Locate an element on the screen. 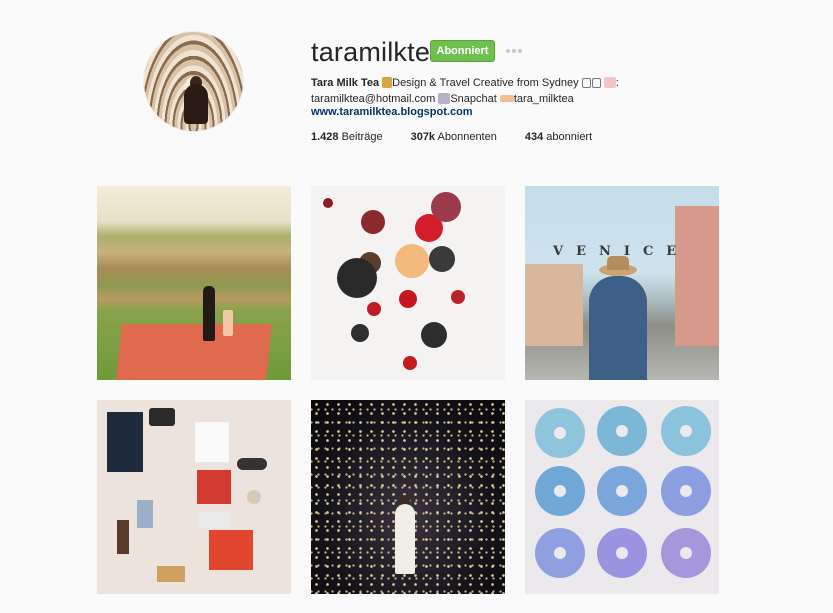  flatlay-red-pouch is located at coordinates (231, 550).